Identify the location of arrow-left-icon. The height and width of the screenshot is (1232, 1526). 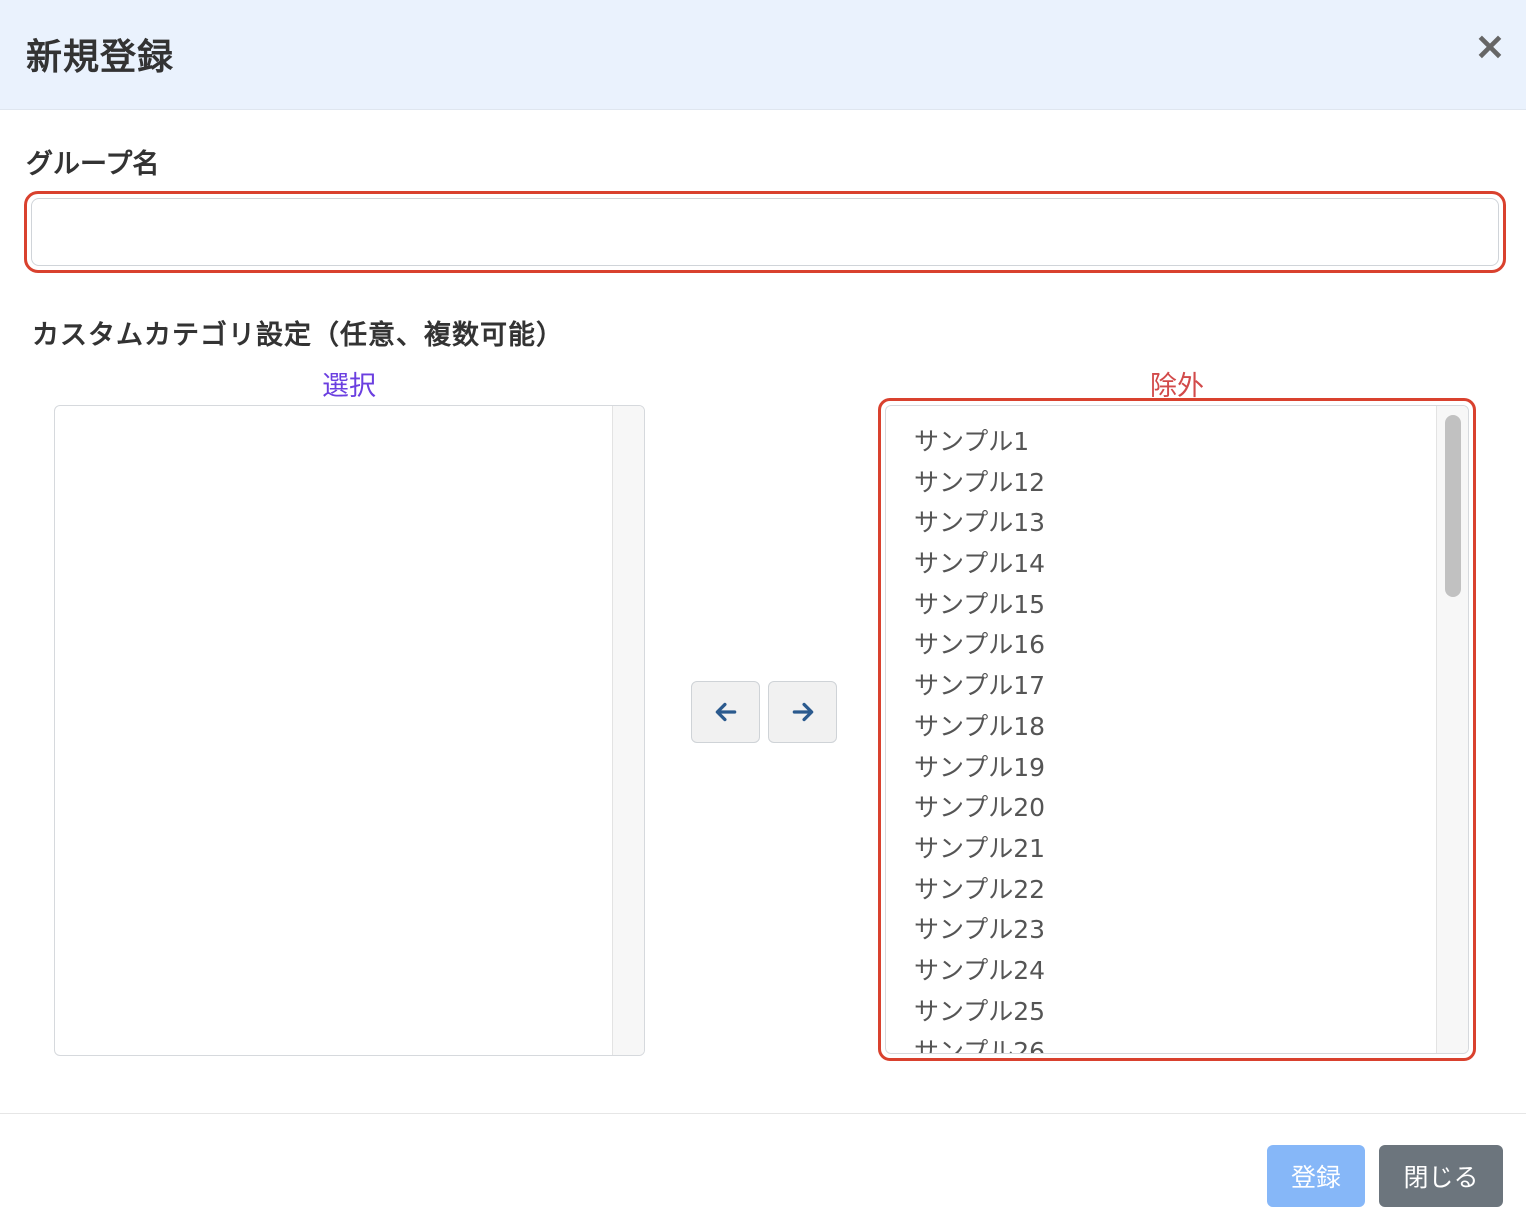
(725, 712).